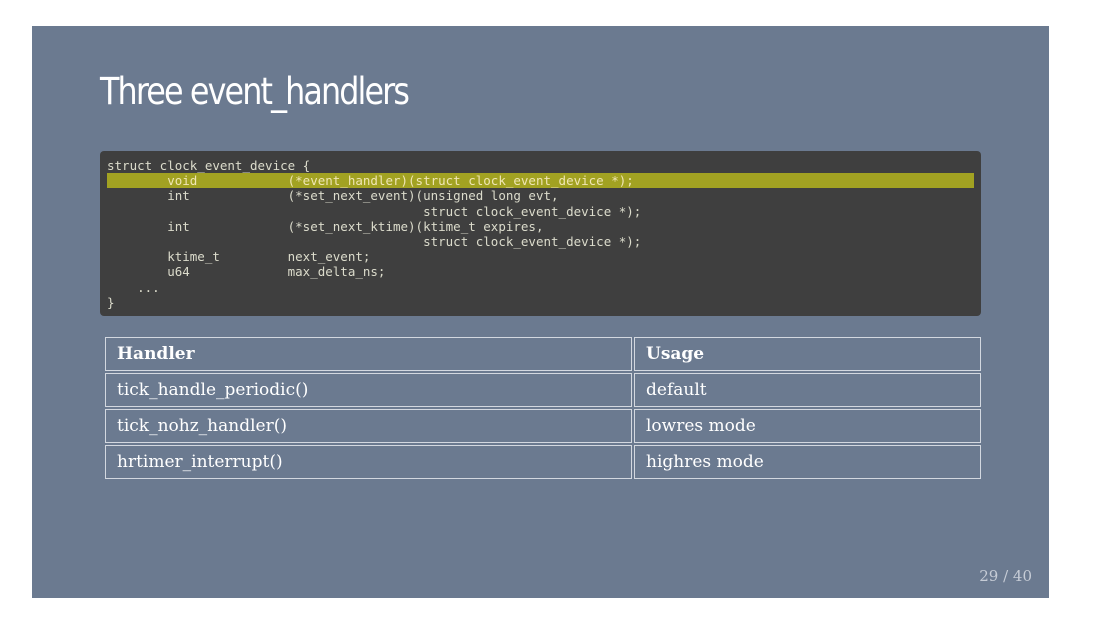  Describe the element at coordinates (209, 165) in the screenshot. I see `code-line: struct clock_event_device {` at that location.